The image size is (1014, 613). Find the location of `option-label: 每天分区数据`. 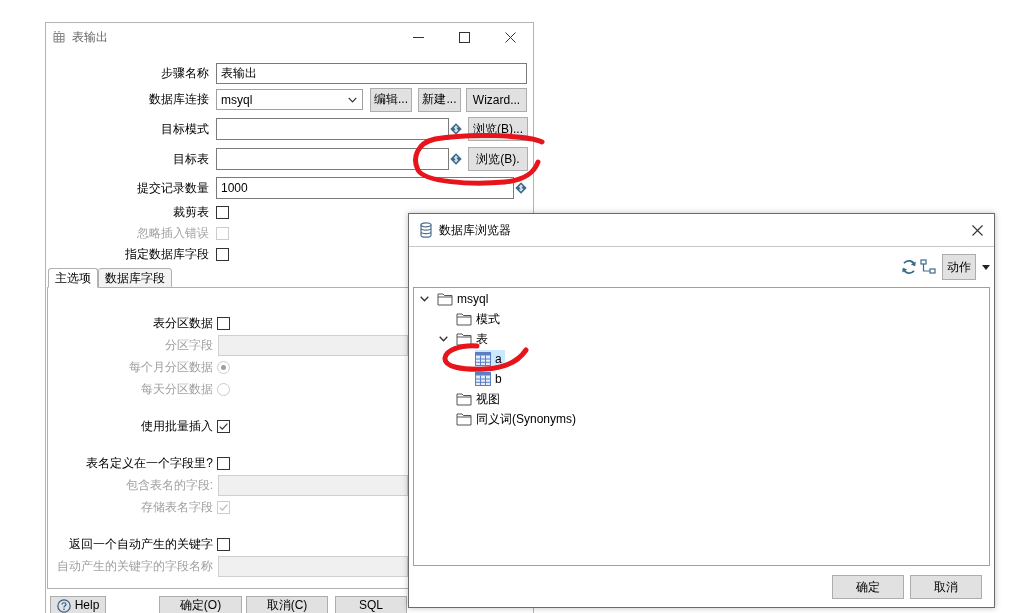

option-label: 每天分区数据 is located at coordinates (176, 389).